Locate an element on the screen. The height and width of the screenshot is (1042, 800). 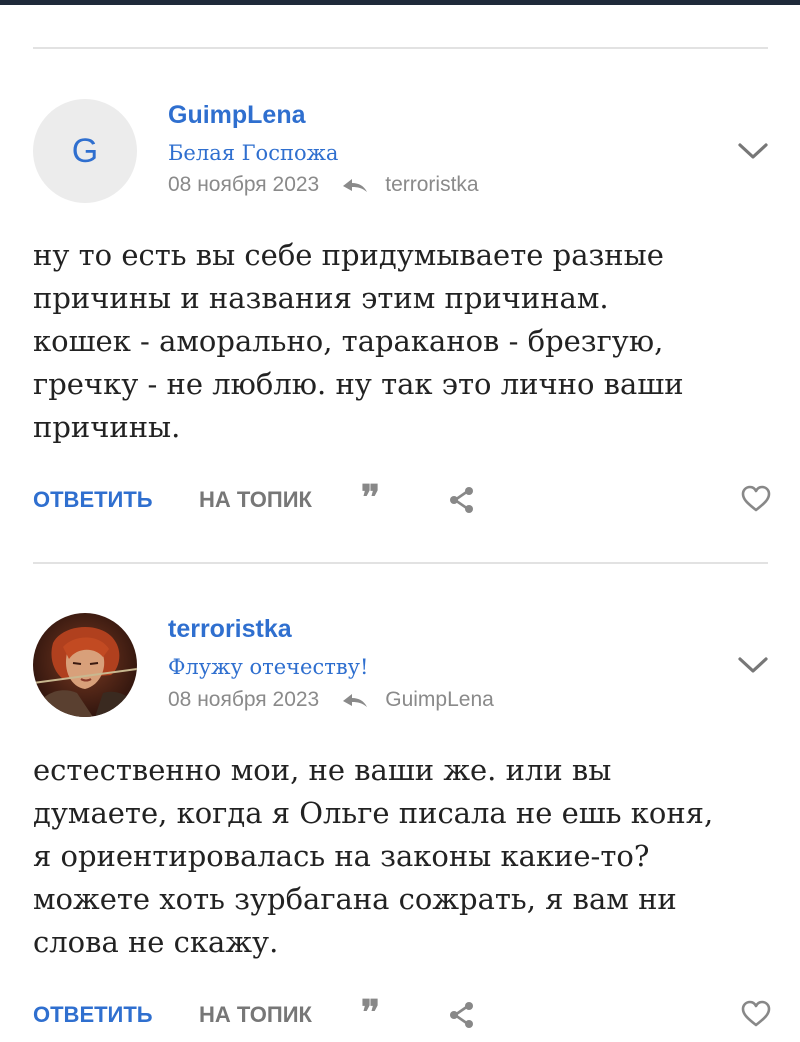
reply-to-user: GuimpLena is located at coordinates (439, 700).